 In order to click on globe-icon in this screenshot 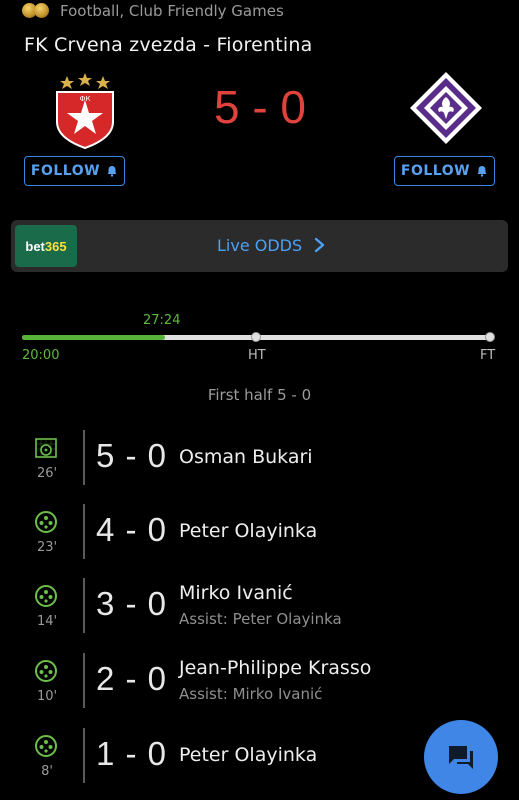, I will do `click(37, 11)`.